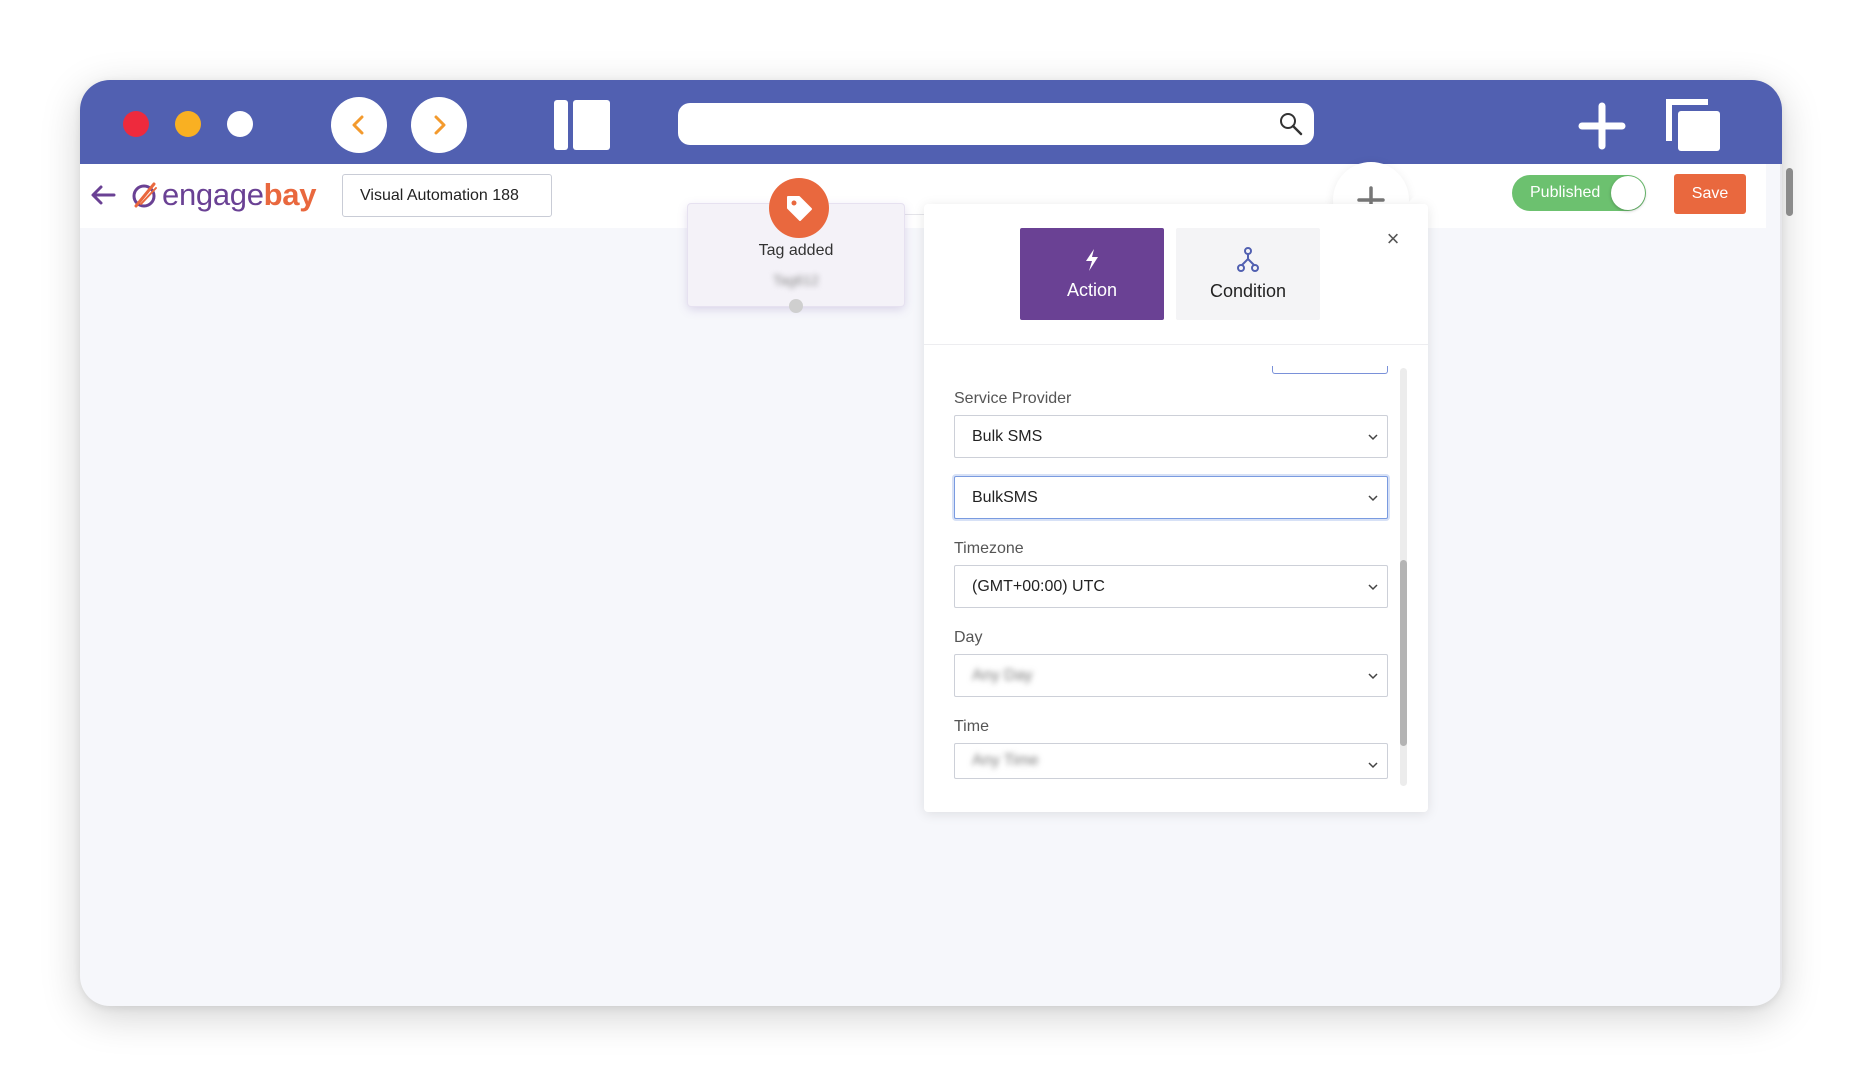  I want to click on toggle-knob, so click(1628, 193).